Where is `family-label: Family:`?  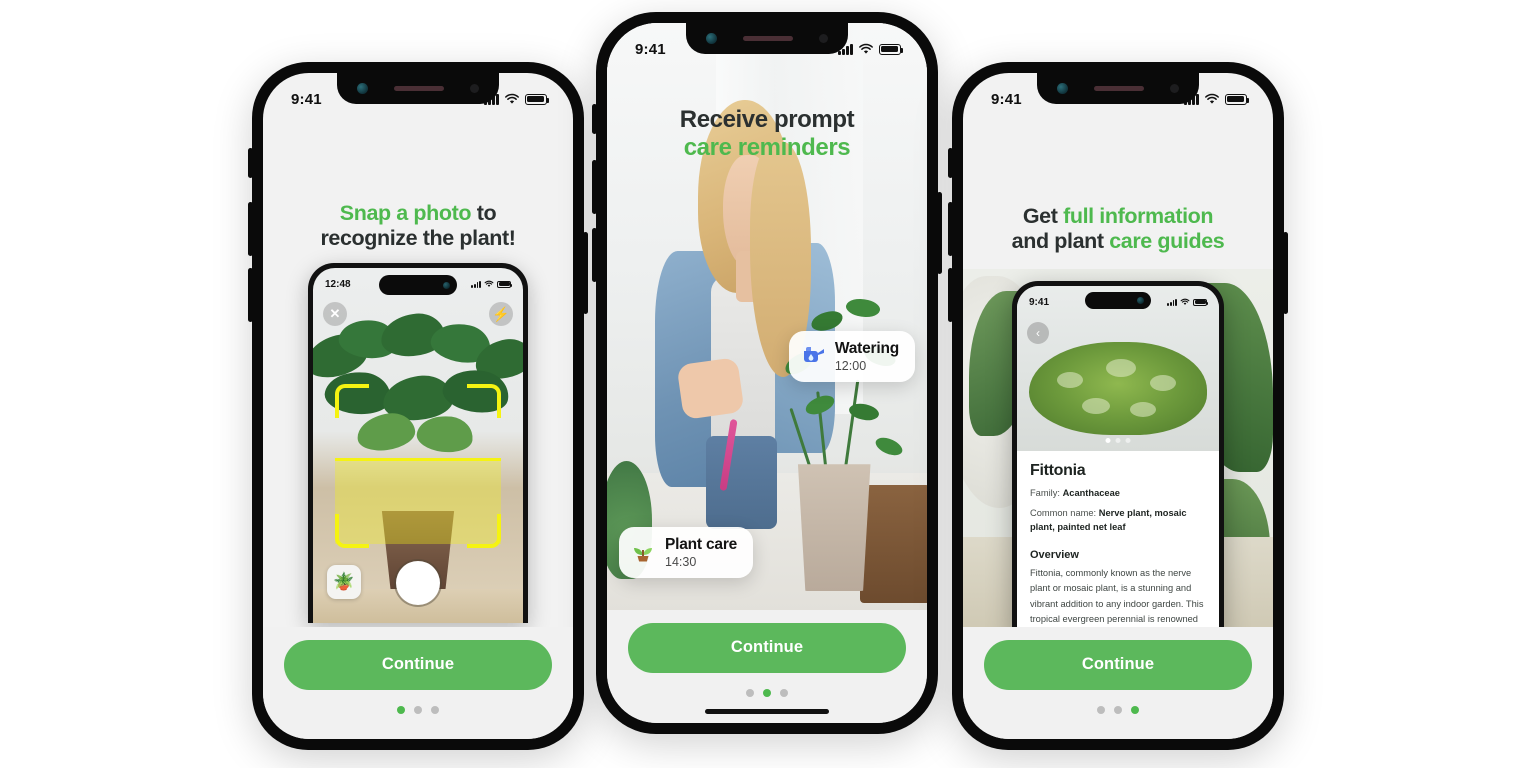
family-label: Family: is located at coordinates (1045, 493).